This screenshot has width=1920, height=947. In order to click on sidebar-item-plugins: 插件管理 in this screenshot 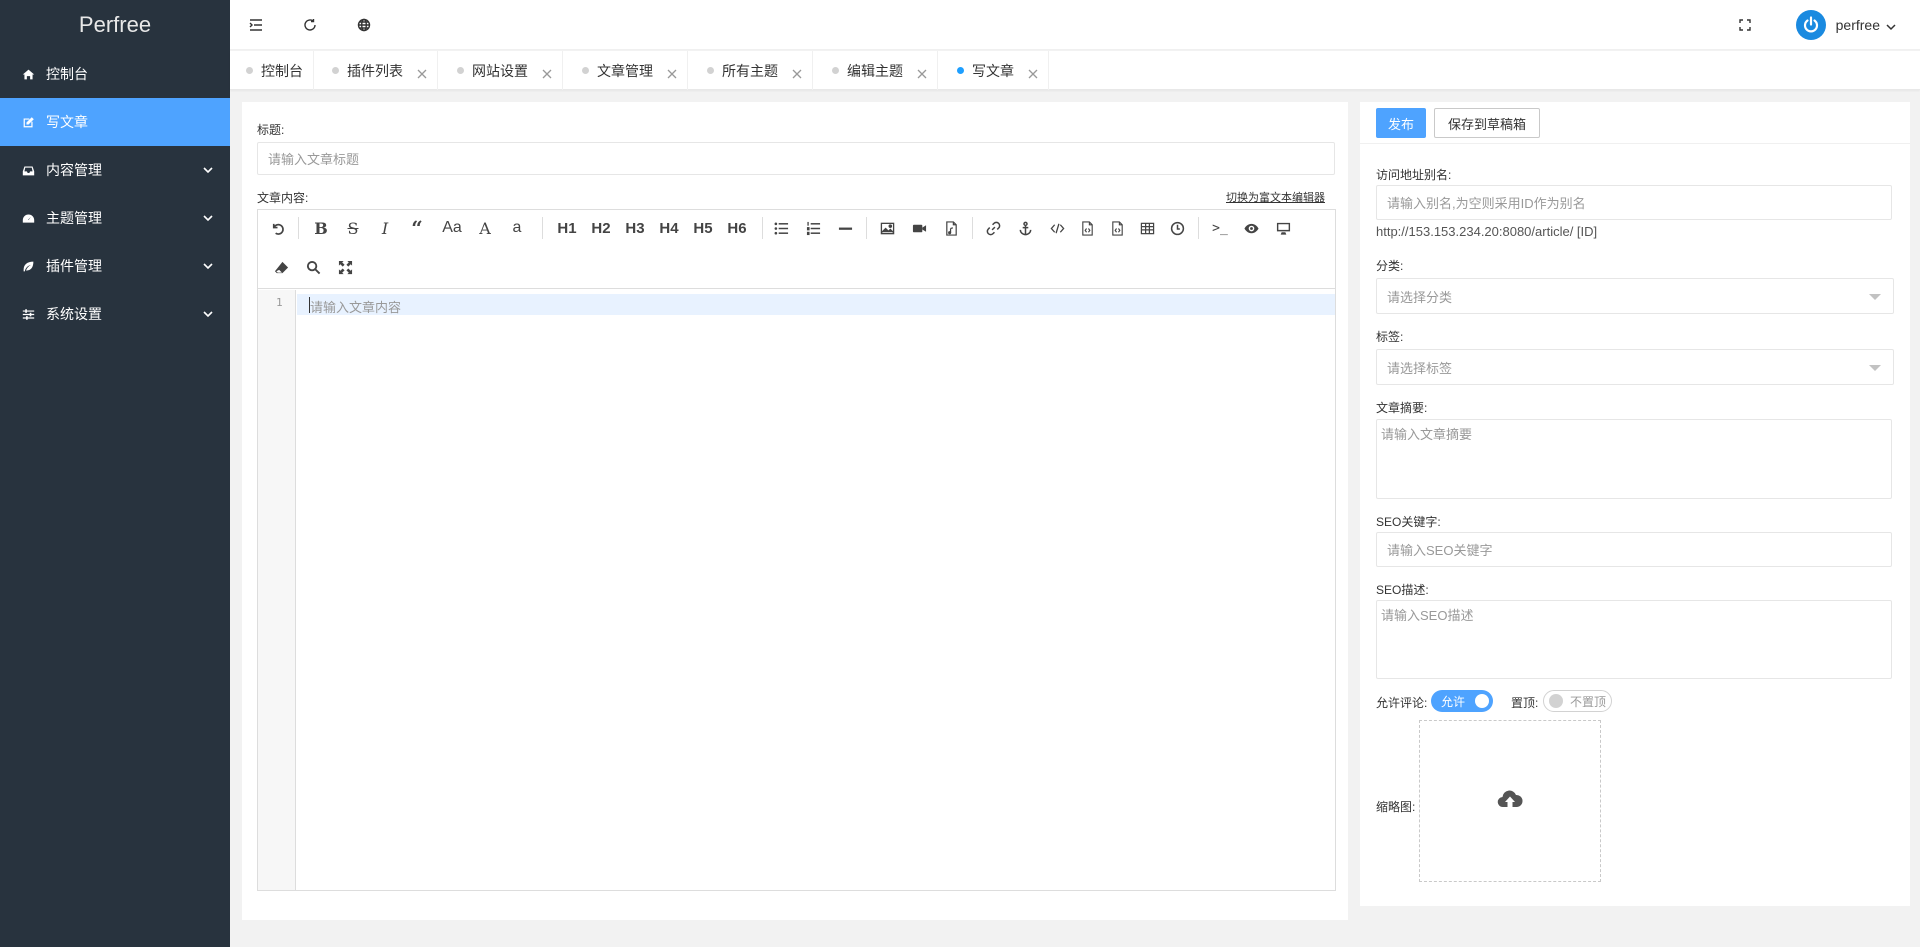, I will do `click(115, 266)`.